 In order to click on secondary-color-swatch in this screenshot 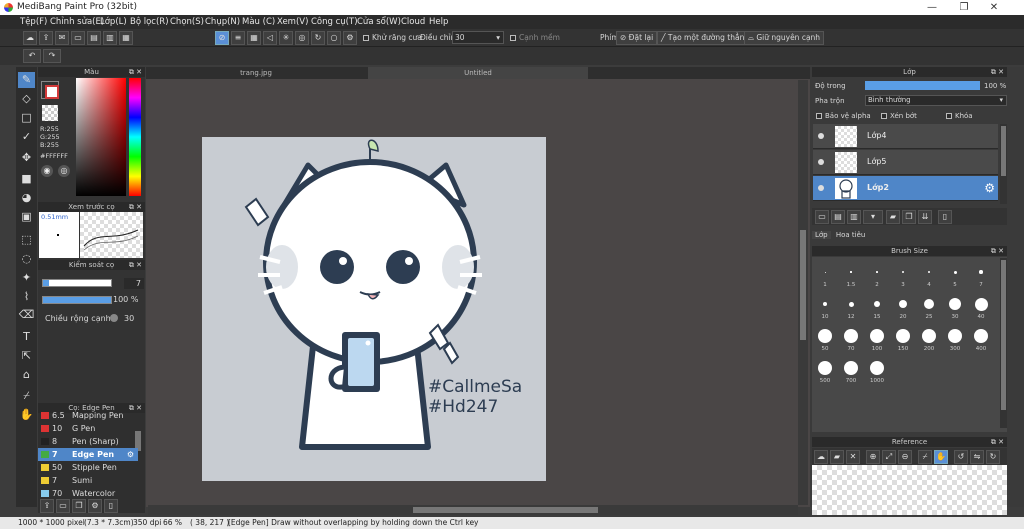, I will do `click(52, 92)`.